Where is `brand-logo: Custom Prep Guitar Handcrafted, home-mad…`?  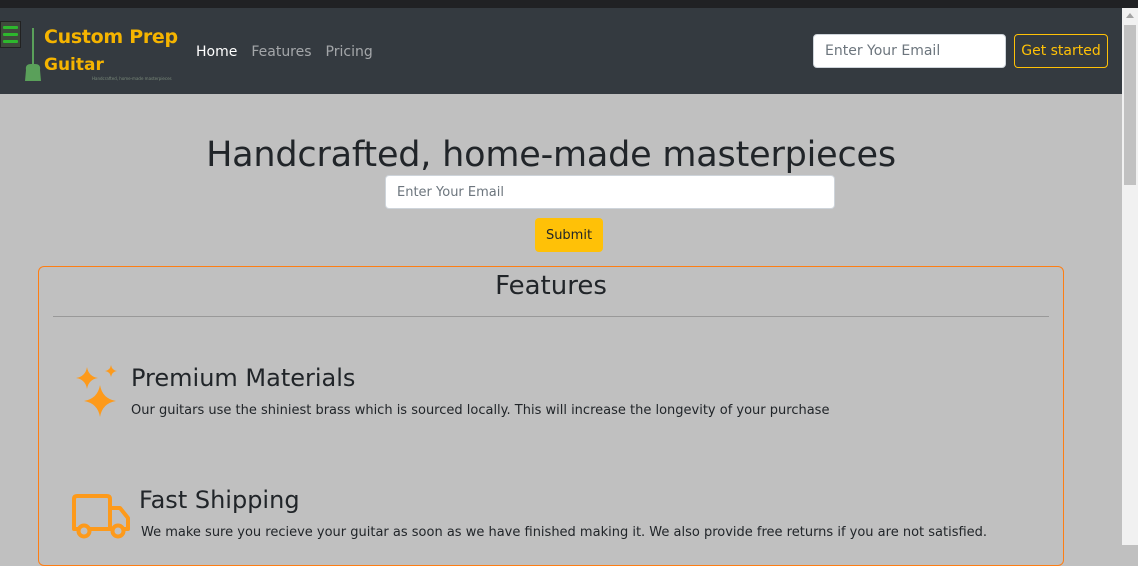 brand-logo: Custom Prep Guitar Handcrafted, home-mad… is located at coordinates (100, 55).